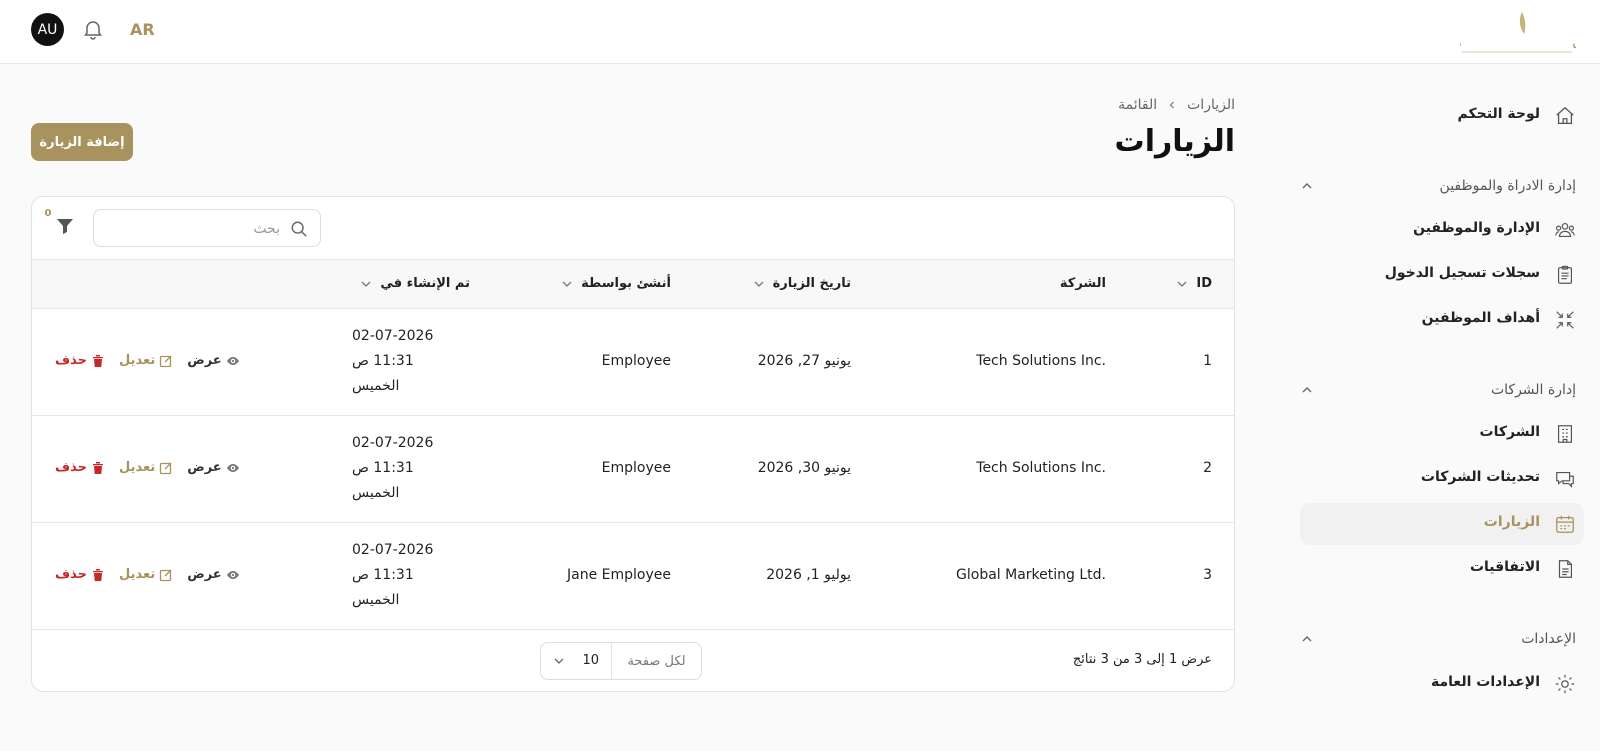 This screenshot has height=751, width=1600. I want to click on search-box, so click(207, 228).